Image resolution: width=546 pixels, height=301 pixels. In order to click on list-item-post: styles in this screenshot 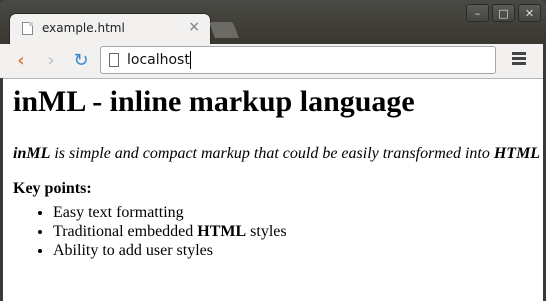, I will do `click(266, 231)`.